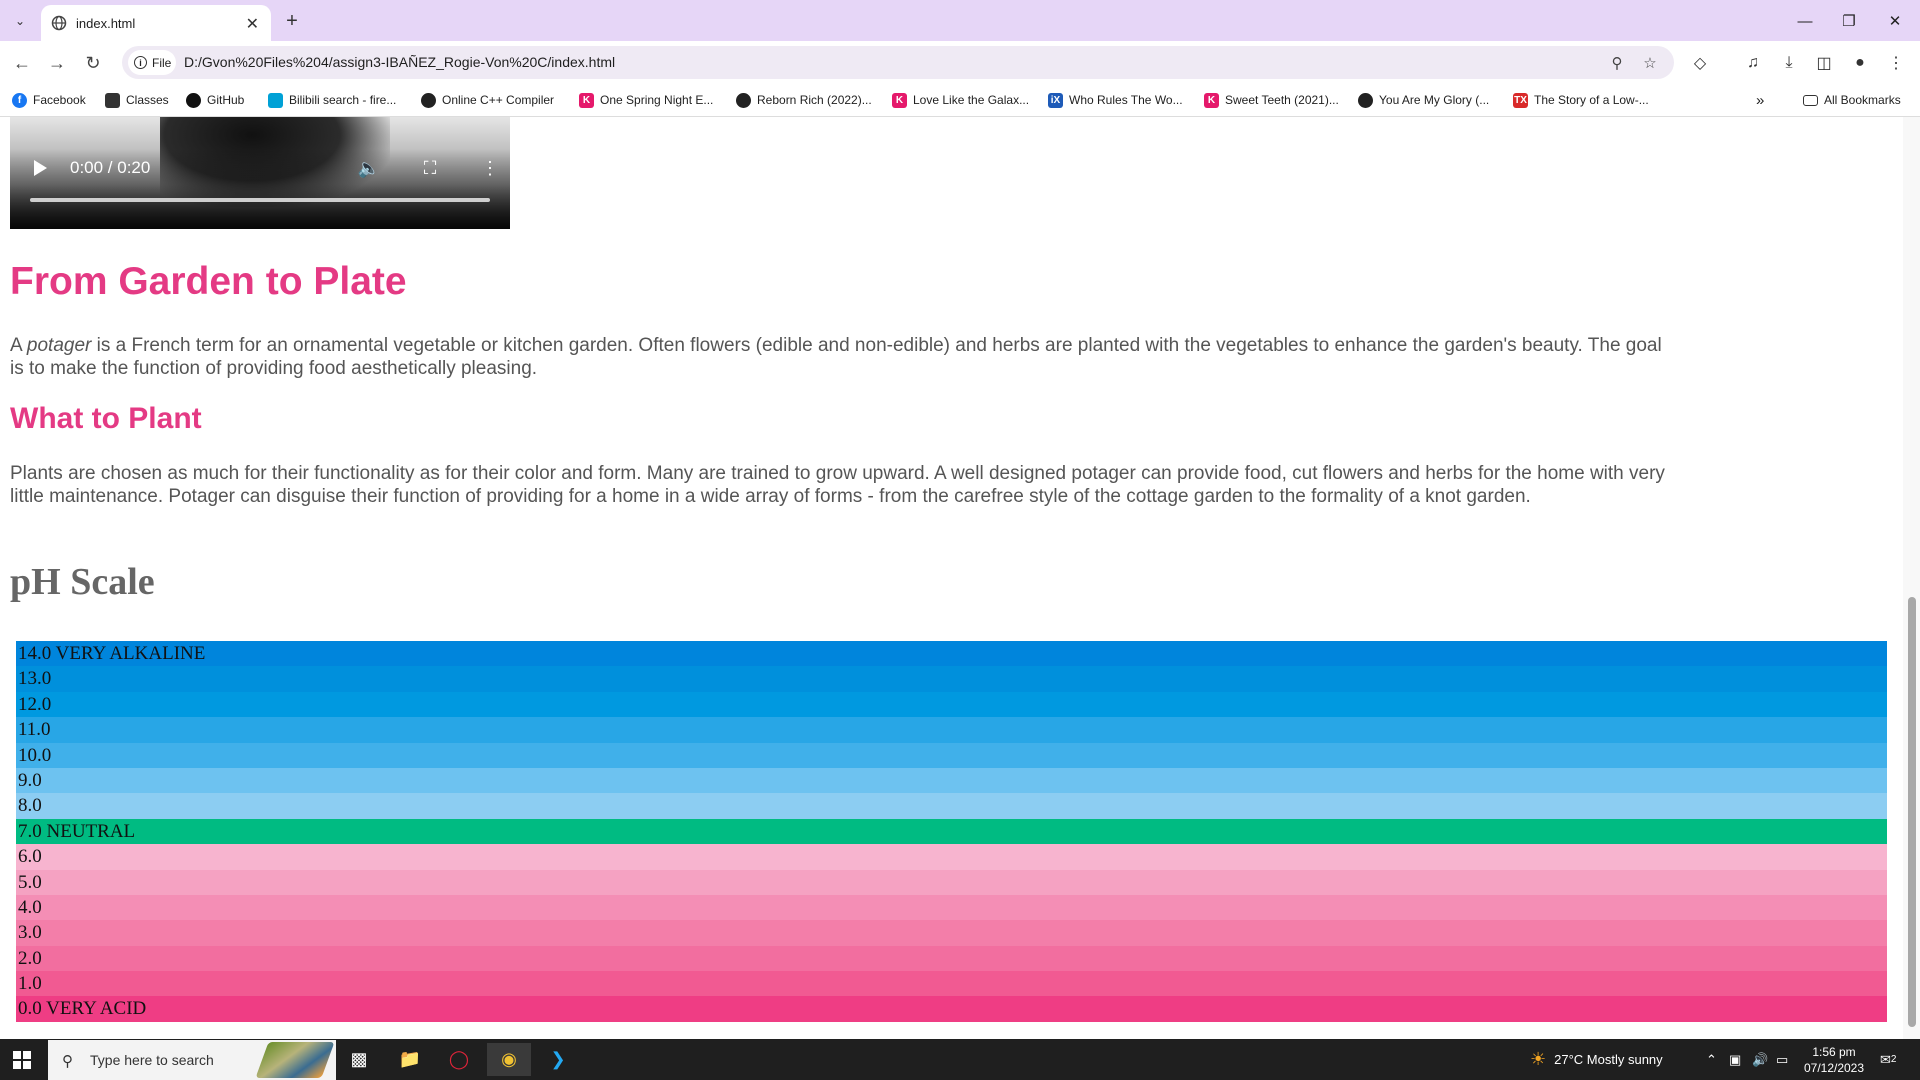 The image size is (1920, 1080). What do you see at coordinates (1782, 1059) in the screenshot?
I see `network-icon: ▭` at bounding box center [1782, 1059].